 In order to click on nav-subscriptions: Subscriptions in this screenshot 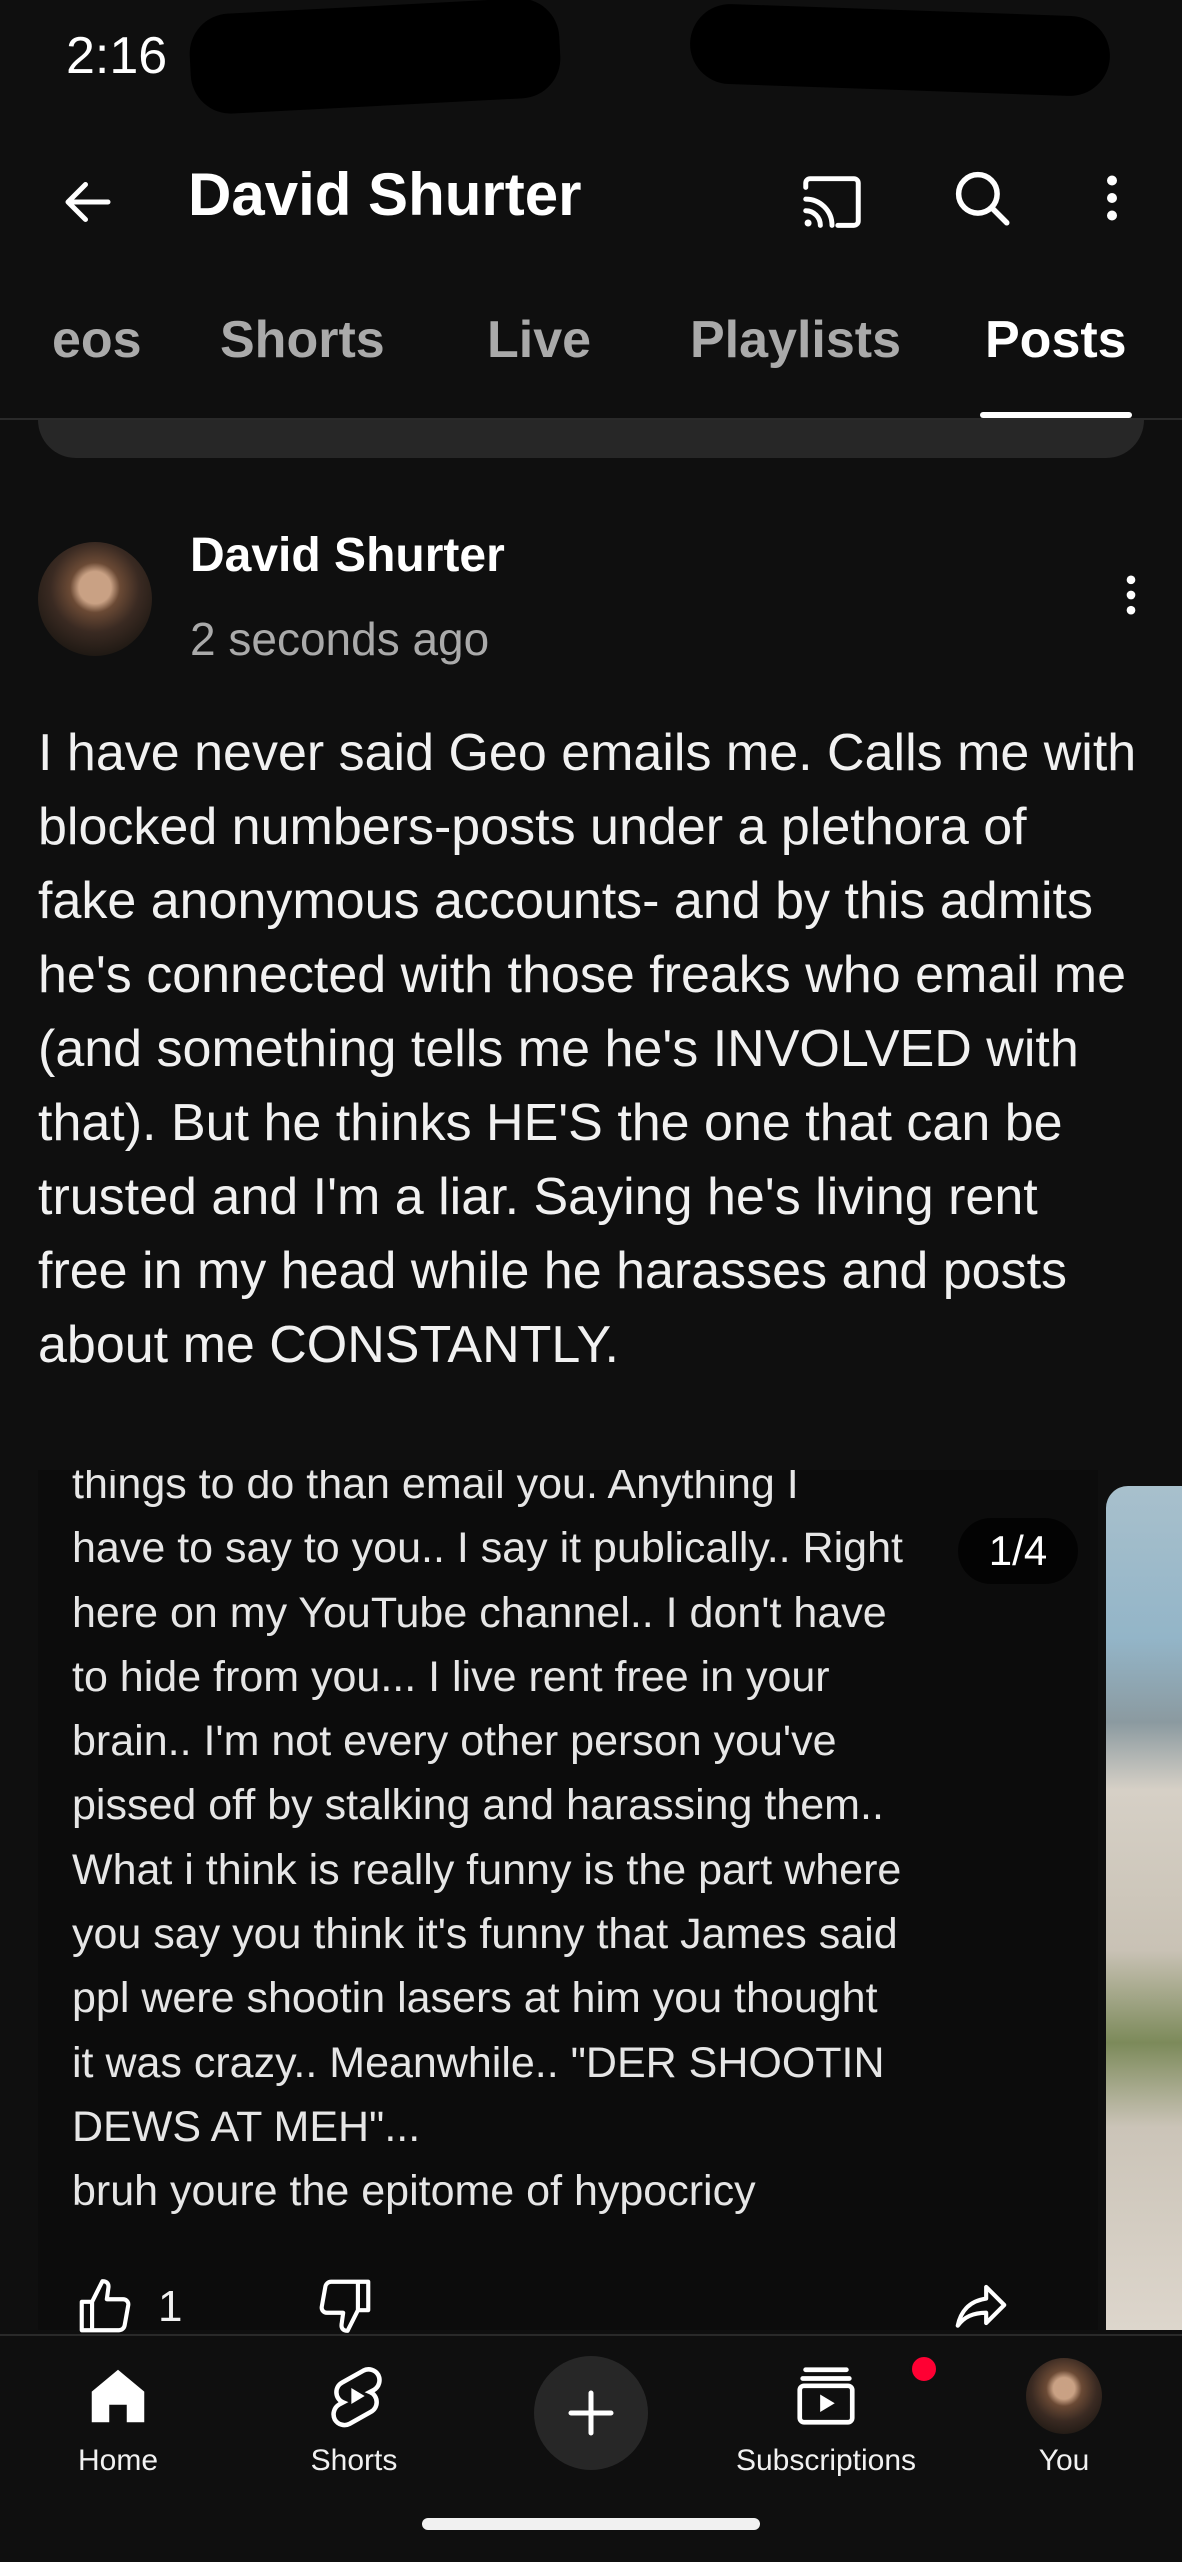, I will do `click(837, 2416)`.